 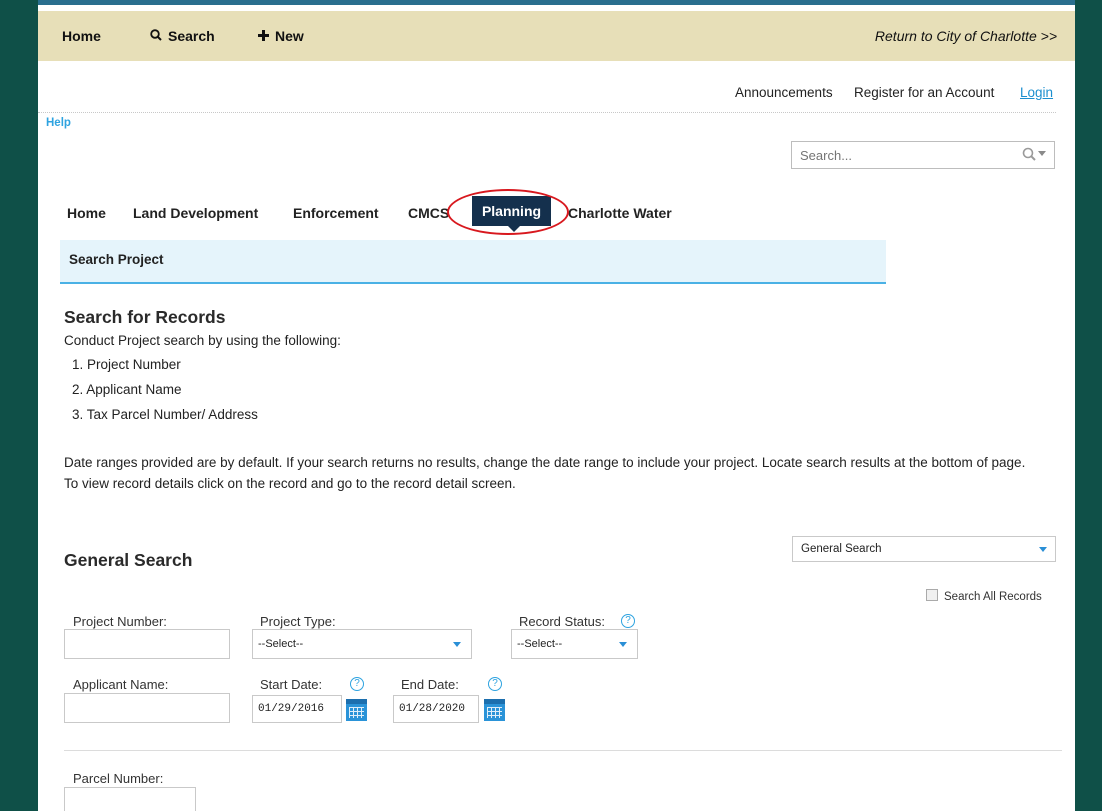 I want to click on register-link: Register for an Account, so click(x=924, y=92).